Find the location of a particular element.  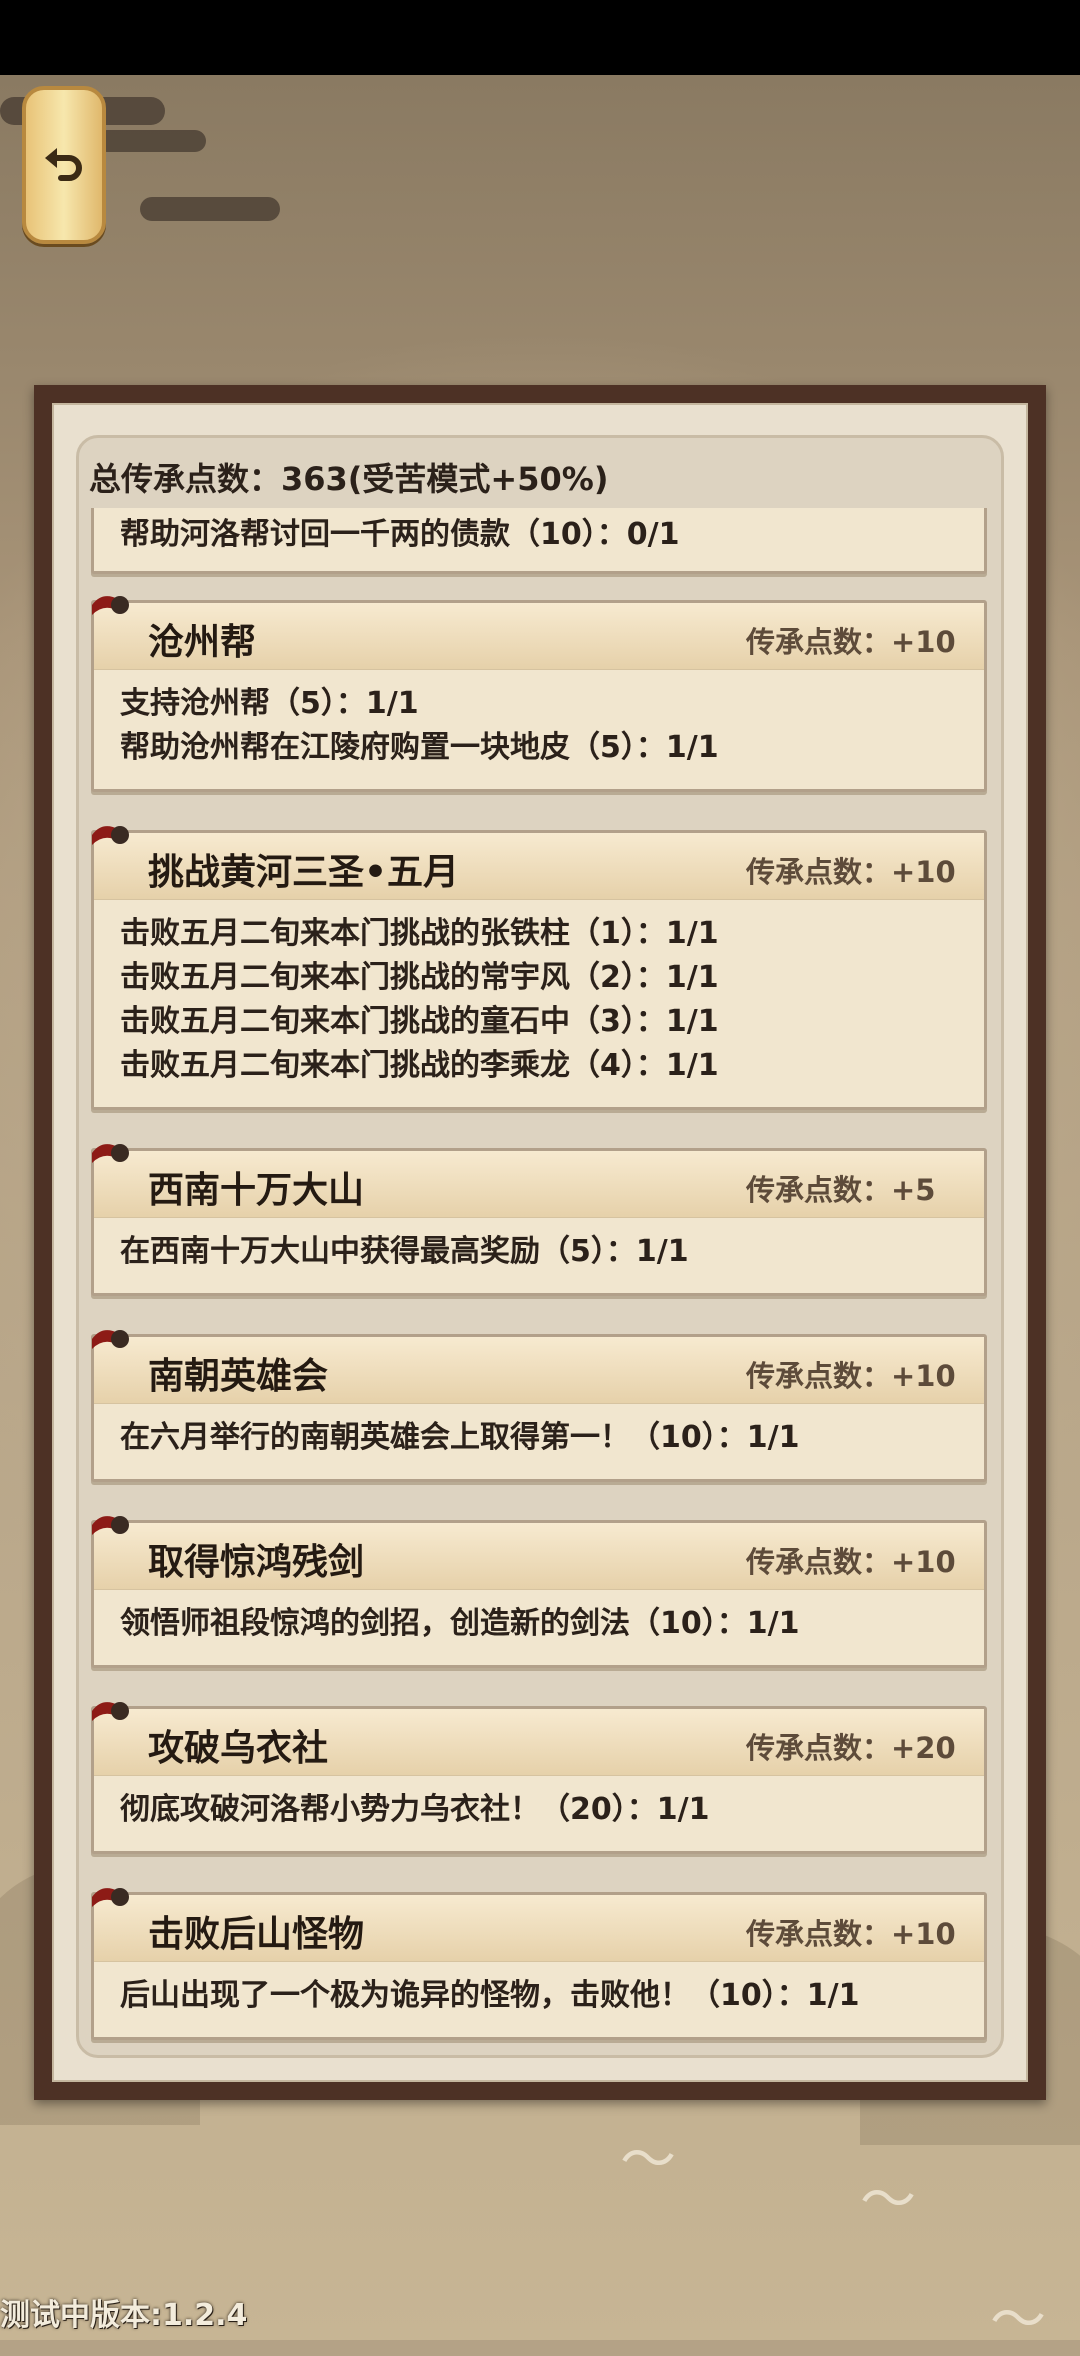

card-title: 沧州帮 is located at coordinates (202, 642).